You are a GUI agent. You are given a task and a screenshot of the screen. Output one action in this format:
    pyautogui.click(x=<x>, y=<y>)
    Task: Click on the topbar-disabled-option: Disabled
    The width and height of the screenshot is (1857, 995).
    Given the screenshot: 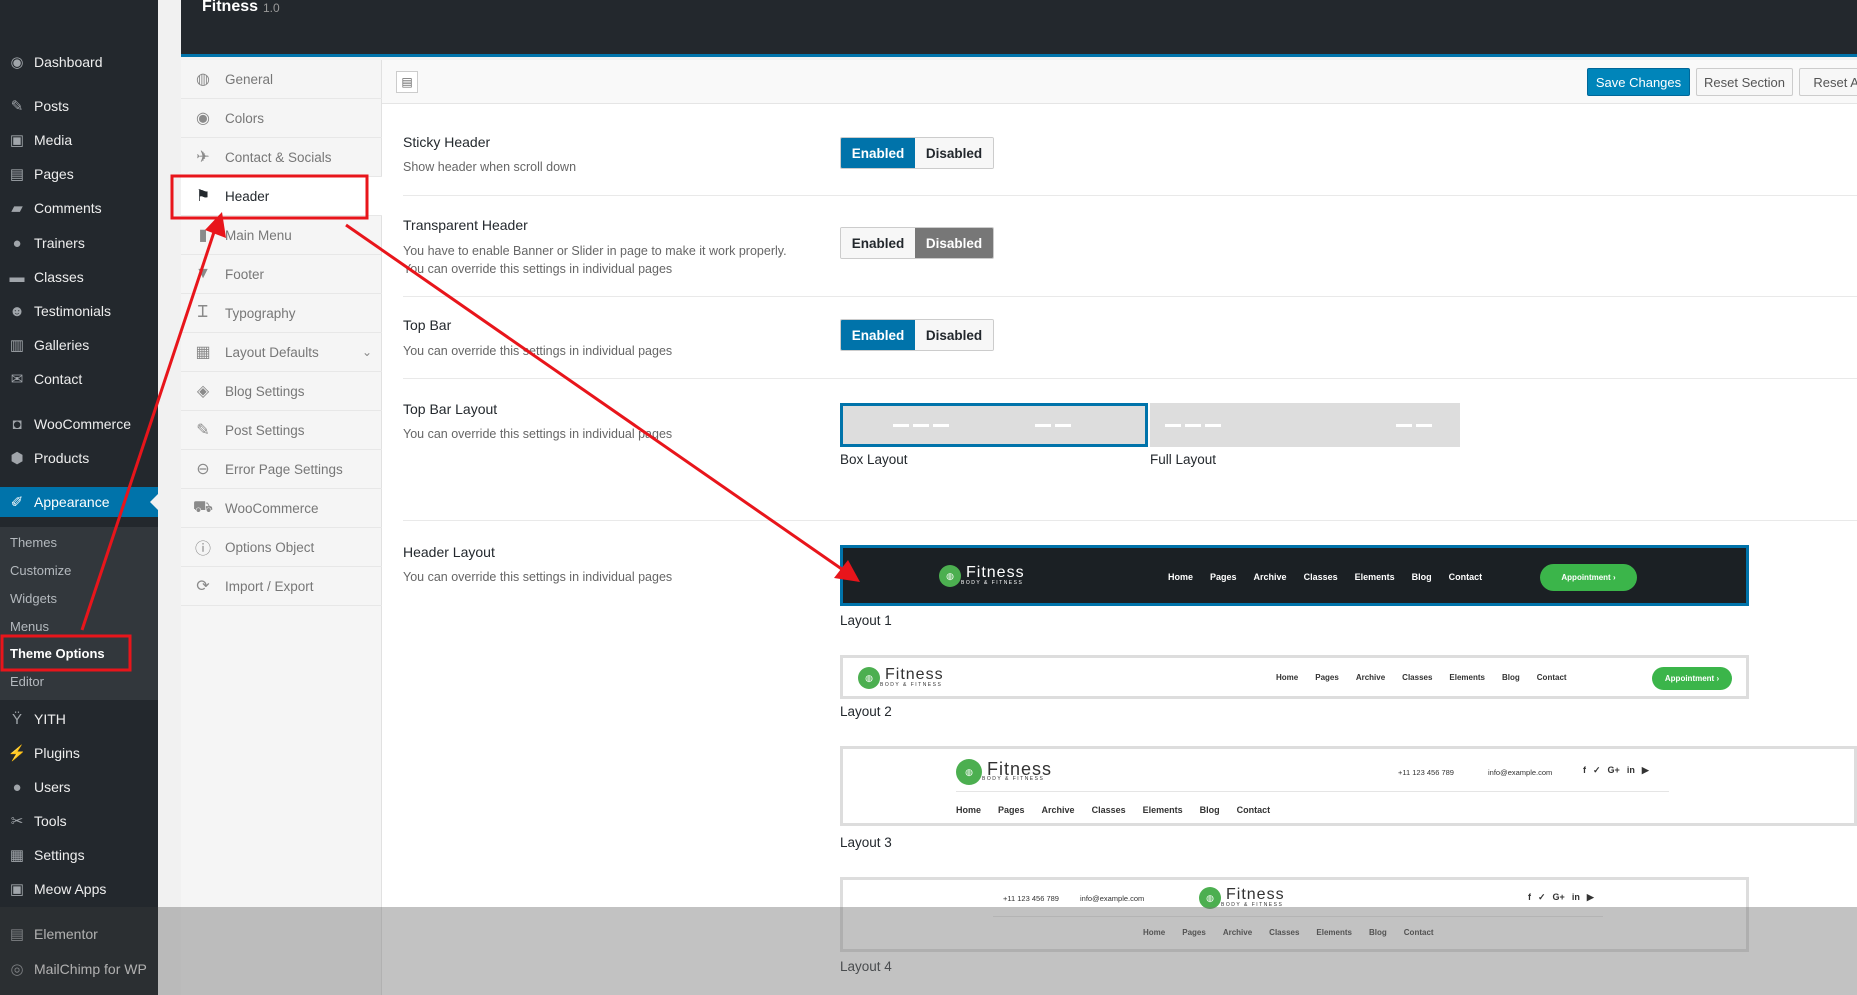 What is the action you would take?
    pyautogui.click(x=954, y=335)
    